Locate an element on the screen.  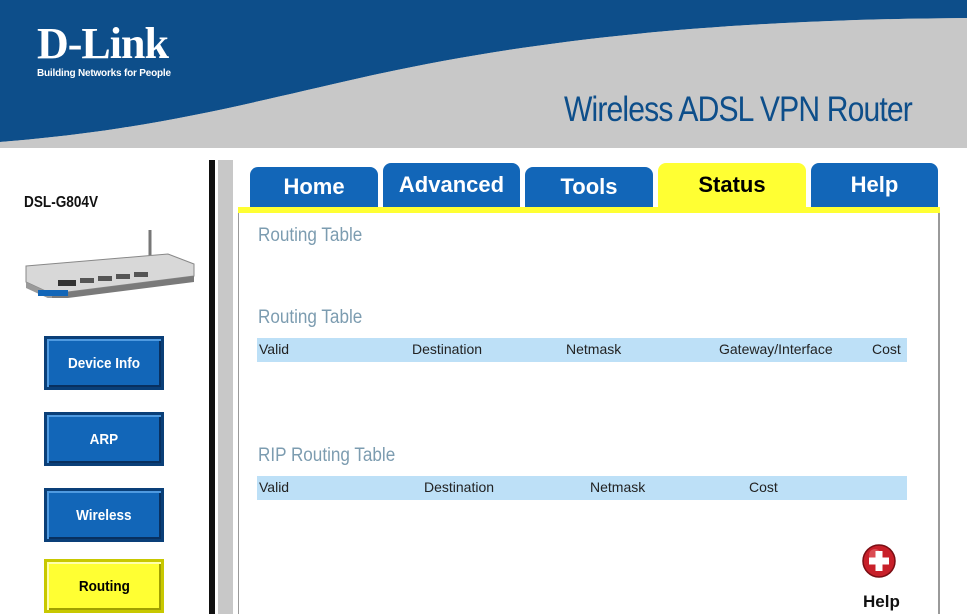
tab-home: Home is located at coordinates (314, 187).